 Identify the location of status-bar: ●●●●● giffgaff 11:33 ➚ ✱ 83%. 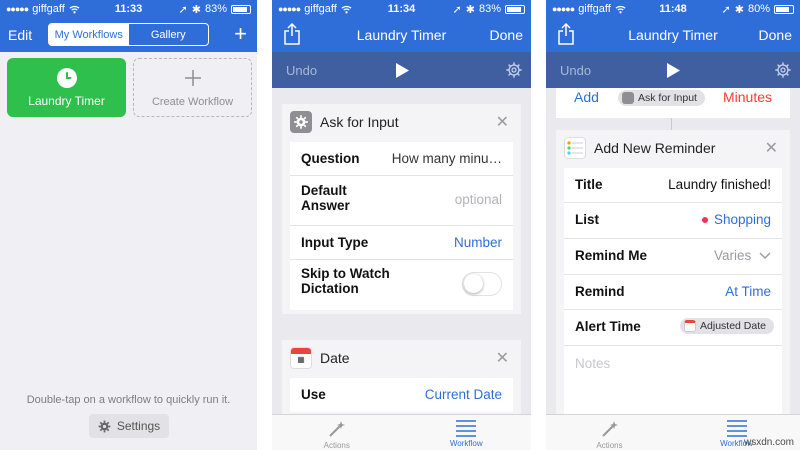
(128, 9).